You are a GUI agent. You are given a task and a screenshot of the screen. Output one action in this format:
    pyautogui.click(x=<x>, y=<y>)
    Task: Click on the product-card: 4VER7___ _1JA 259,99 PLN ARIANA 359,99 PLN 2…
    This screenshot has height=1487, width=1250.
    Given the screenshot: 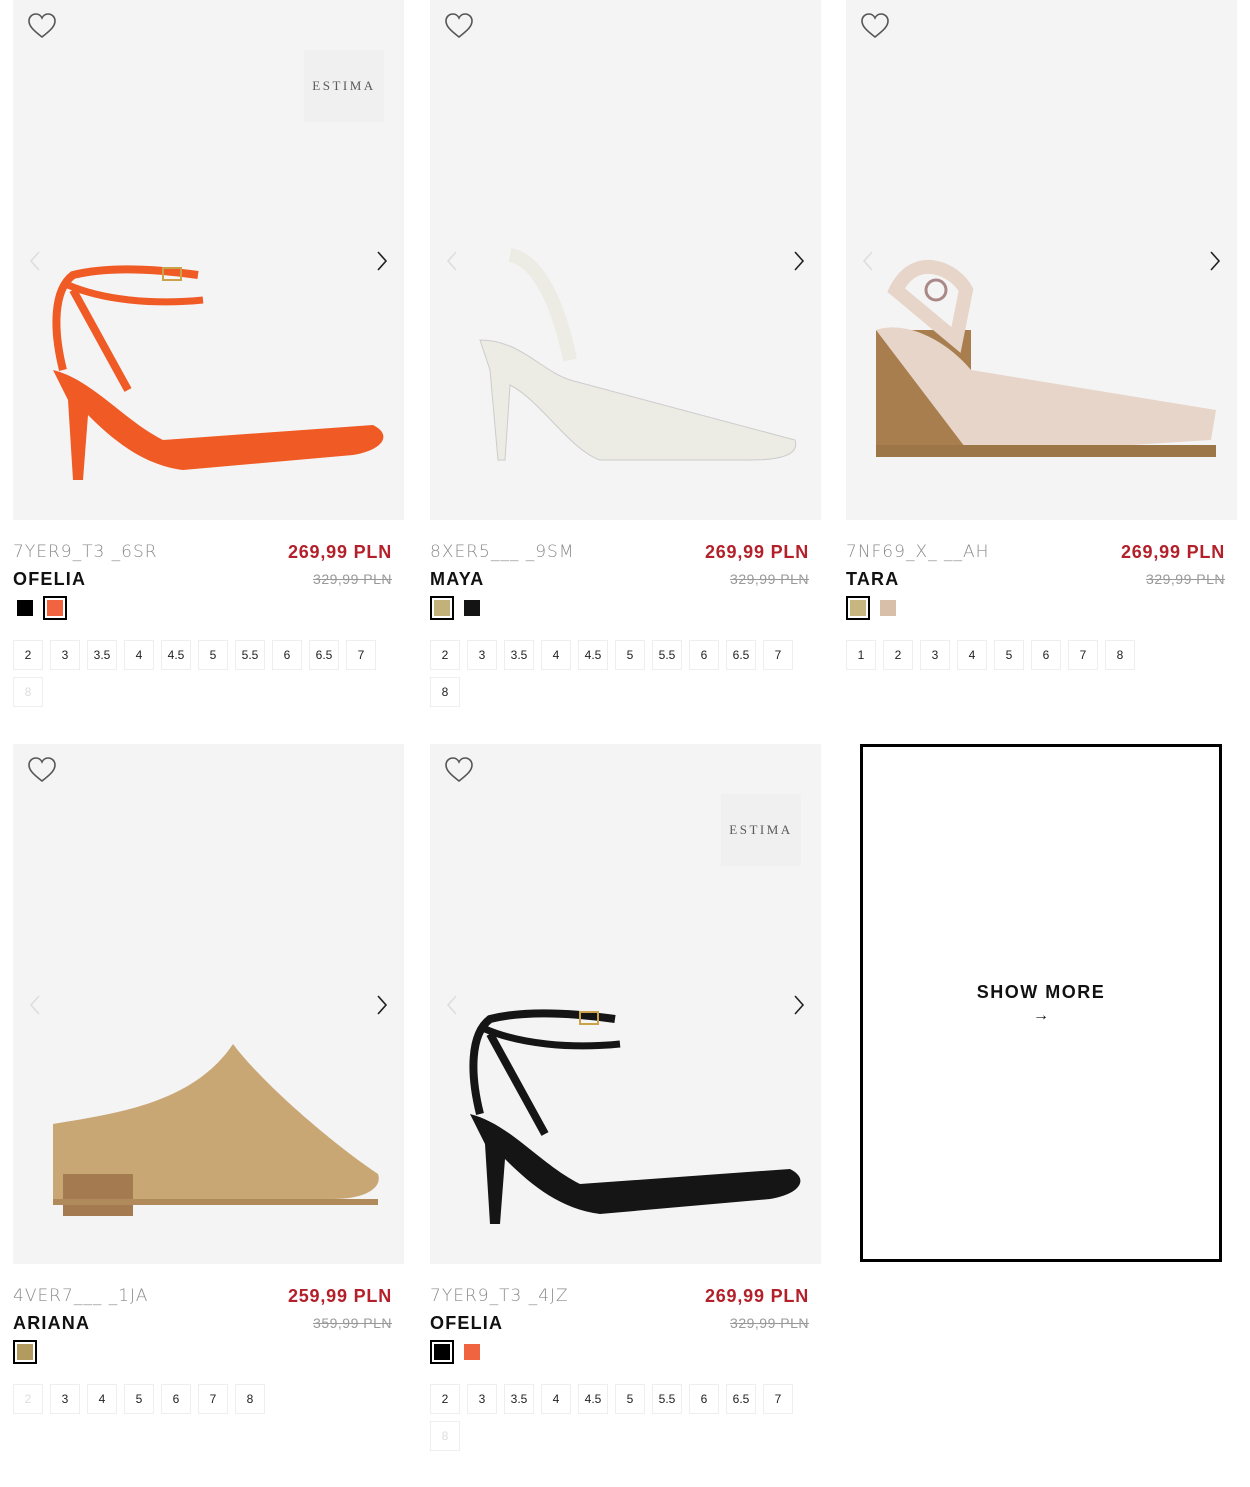 What is the action you would take?
    pyautogui.click(x=208, y=1079)
    